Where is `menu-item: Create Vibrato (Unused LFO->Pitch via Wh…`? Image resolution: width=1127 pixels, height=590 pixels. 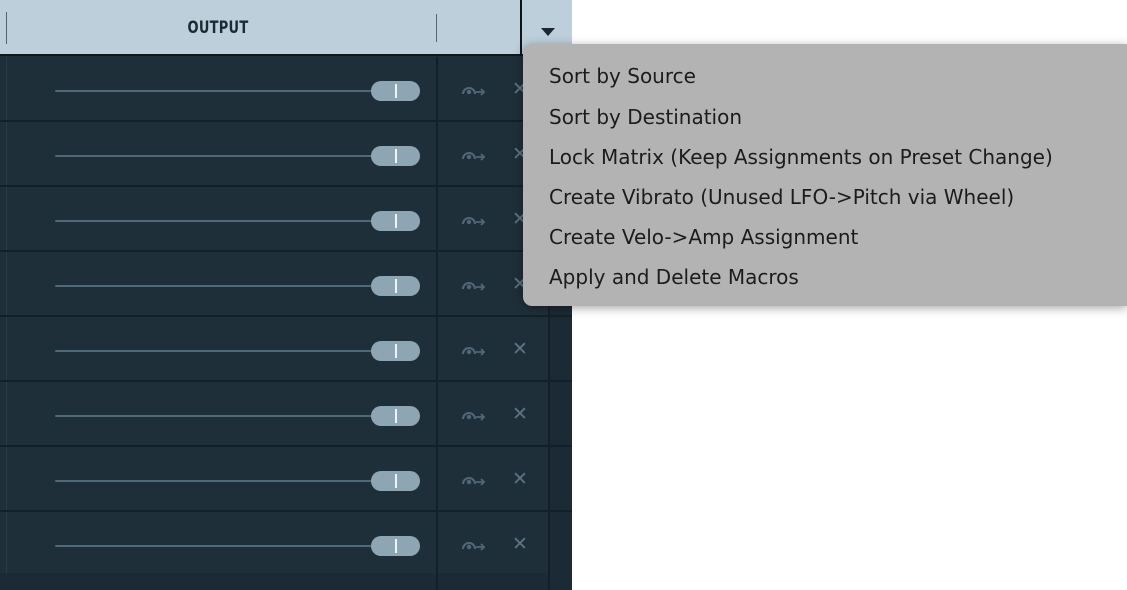 menu-item: Create Vibrato (Unused LFO->Pitch via Wh… is located at coordinates (781, 197).